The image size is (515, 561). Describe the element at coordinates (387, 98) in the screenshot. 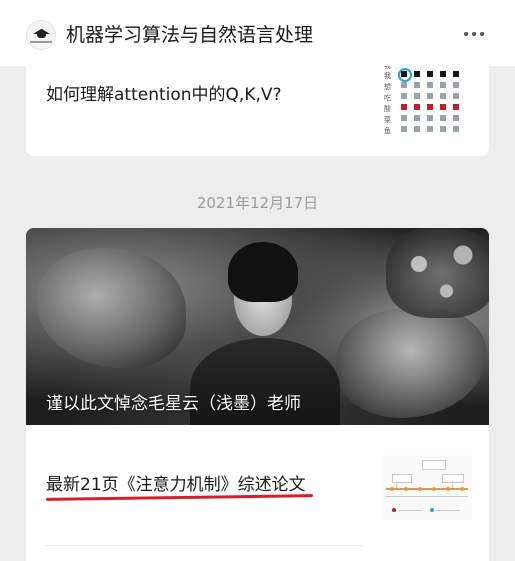

I see `thumbnail-row-label: 吃` at that location.